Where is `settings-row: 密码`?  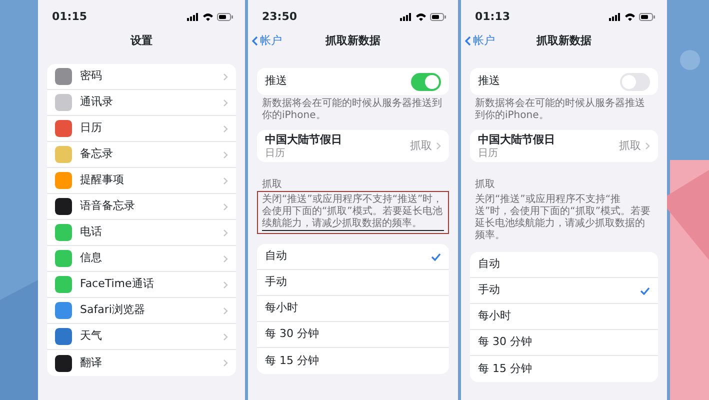 settings-row: 密码 is located at coordinates (141, 77).